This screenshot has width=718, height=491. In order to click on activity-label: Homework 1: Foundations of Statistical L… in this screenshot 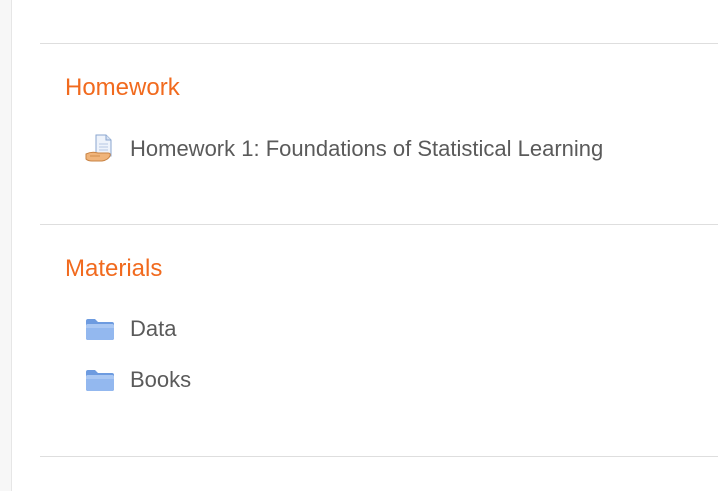, I will do `click(366, 149)`.